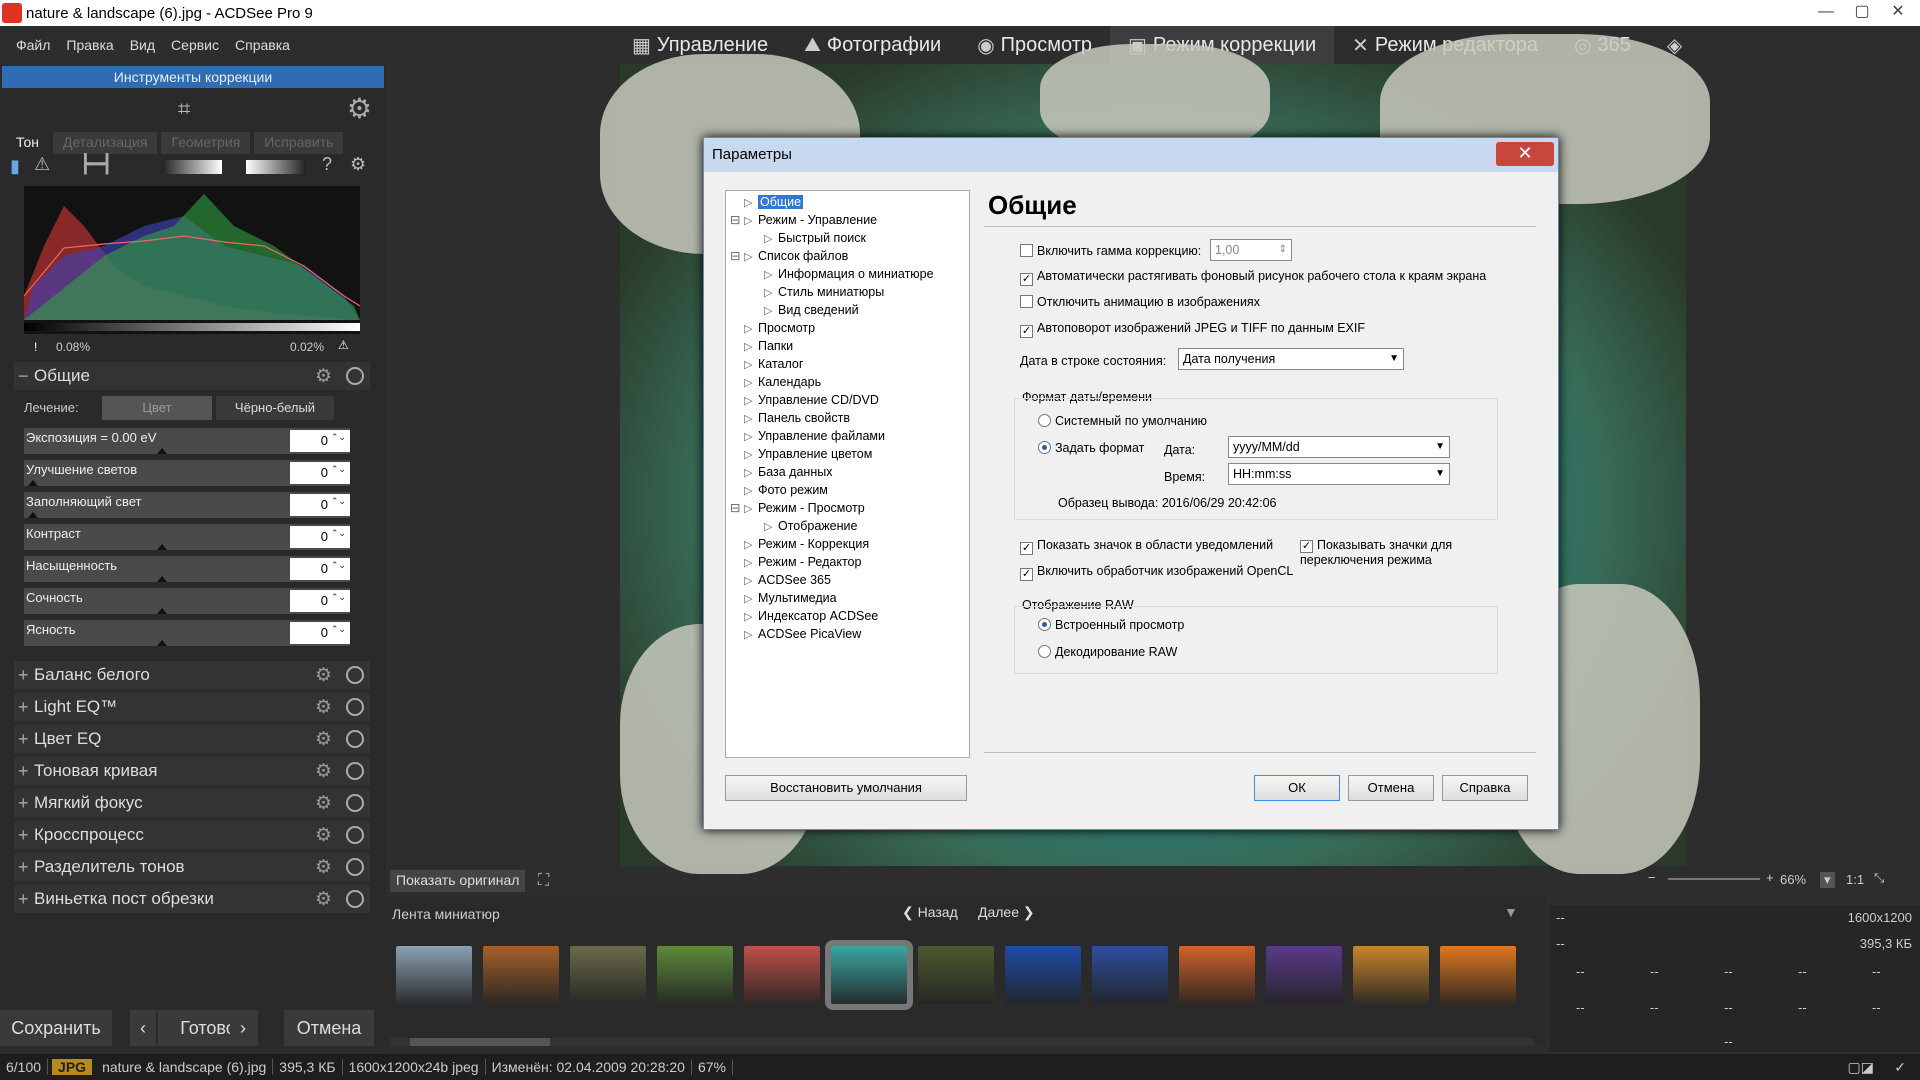 This screenshot has width=1920, height=1080. What do you see at coordinates (790, 598) in the screenshot?
I see `tree-item: ▷ Мультимедиа` at bounding box center [790, 598].